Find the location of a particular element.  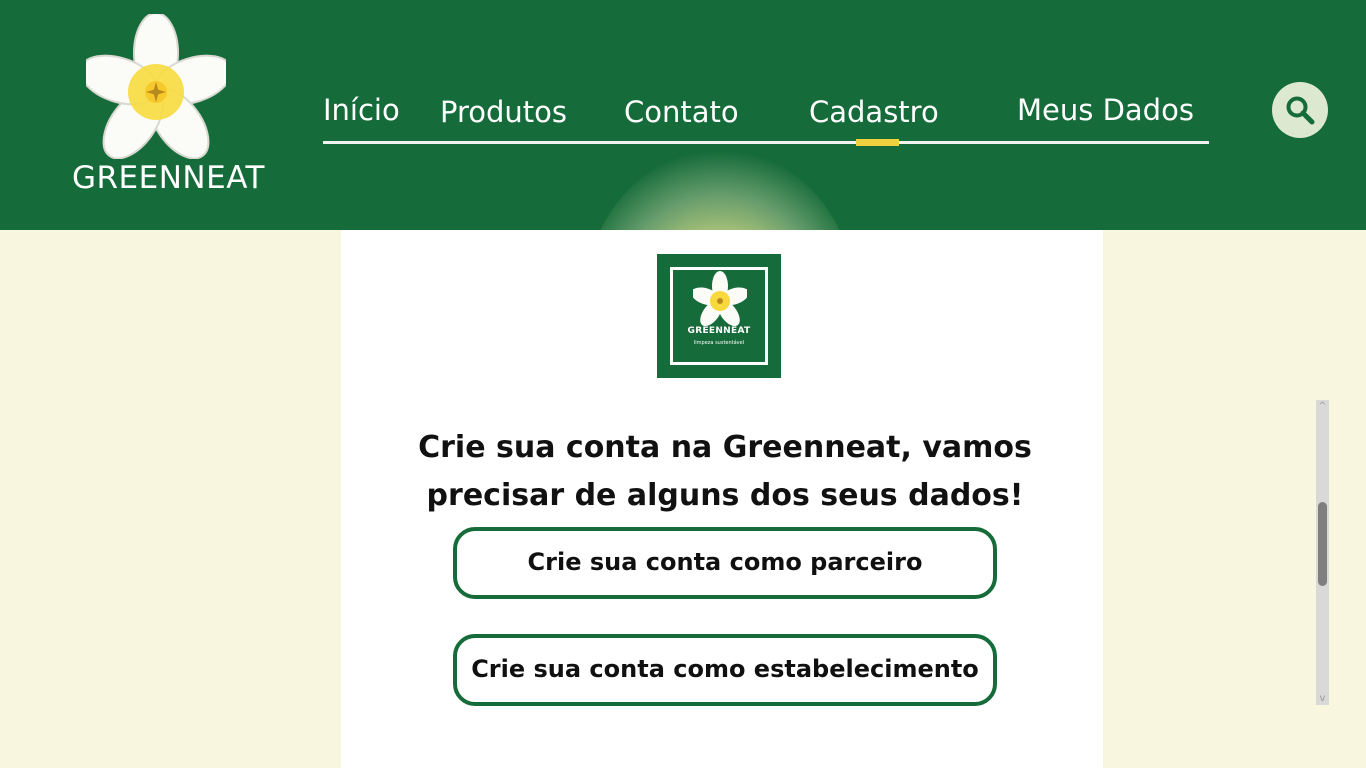

nav-item-inicio: Início is located at coordinates (361, 110).